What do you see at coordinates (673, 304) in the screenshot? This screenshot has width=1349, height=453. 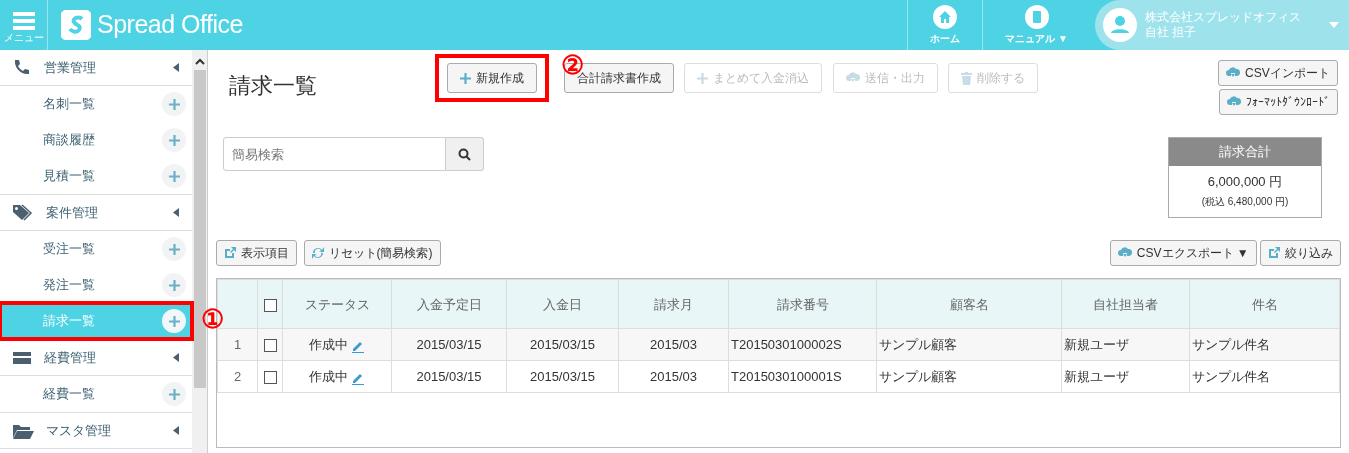 I see `column-header: 請求月` at bounding box center [673, 304].